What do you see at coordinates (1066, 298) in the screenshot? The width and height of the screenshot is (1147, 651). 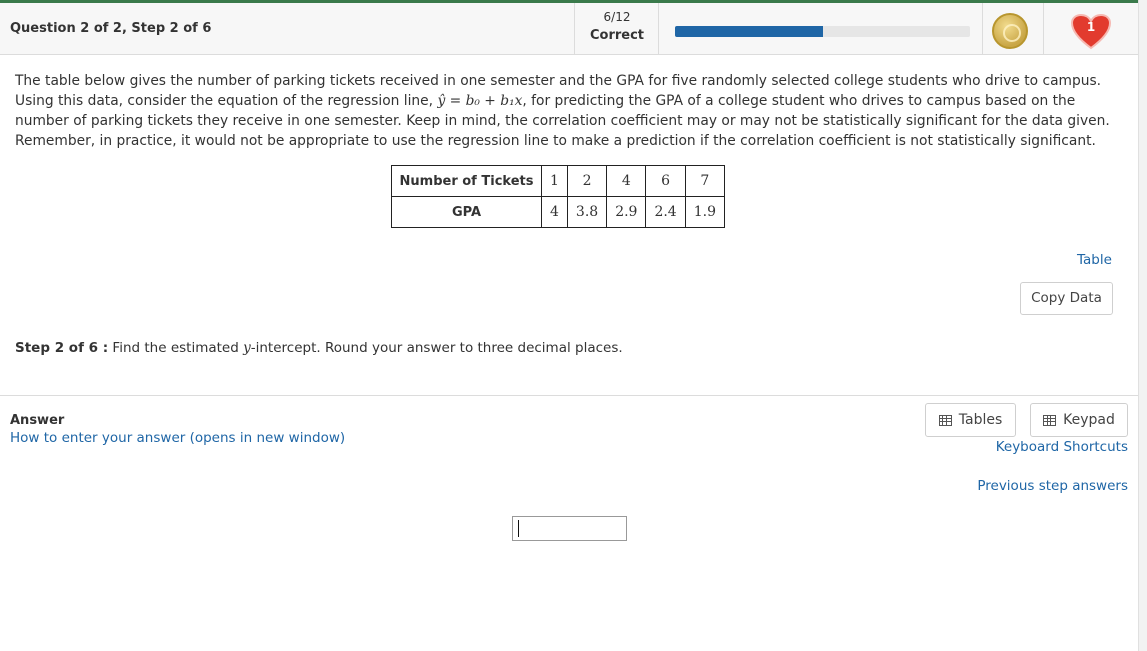 I see `copy-data-button: Copy Data` at bounding box center [1066, 298].